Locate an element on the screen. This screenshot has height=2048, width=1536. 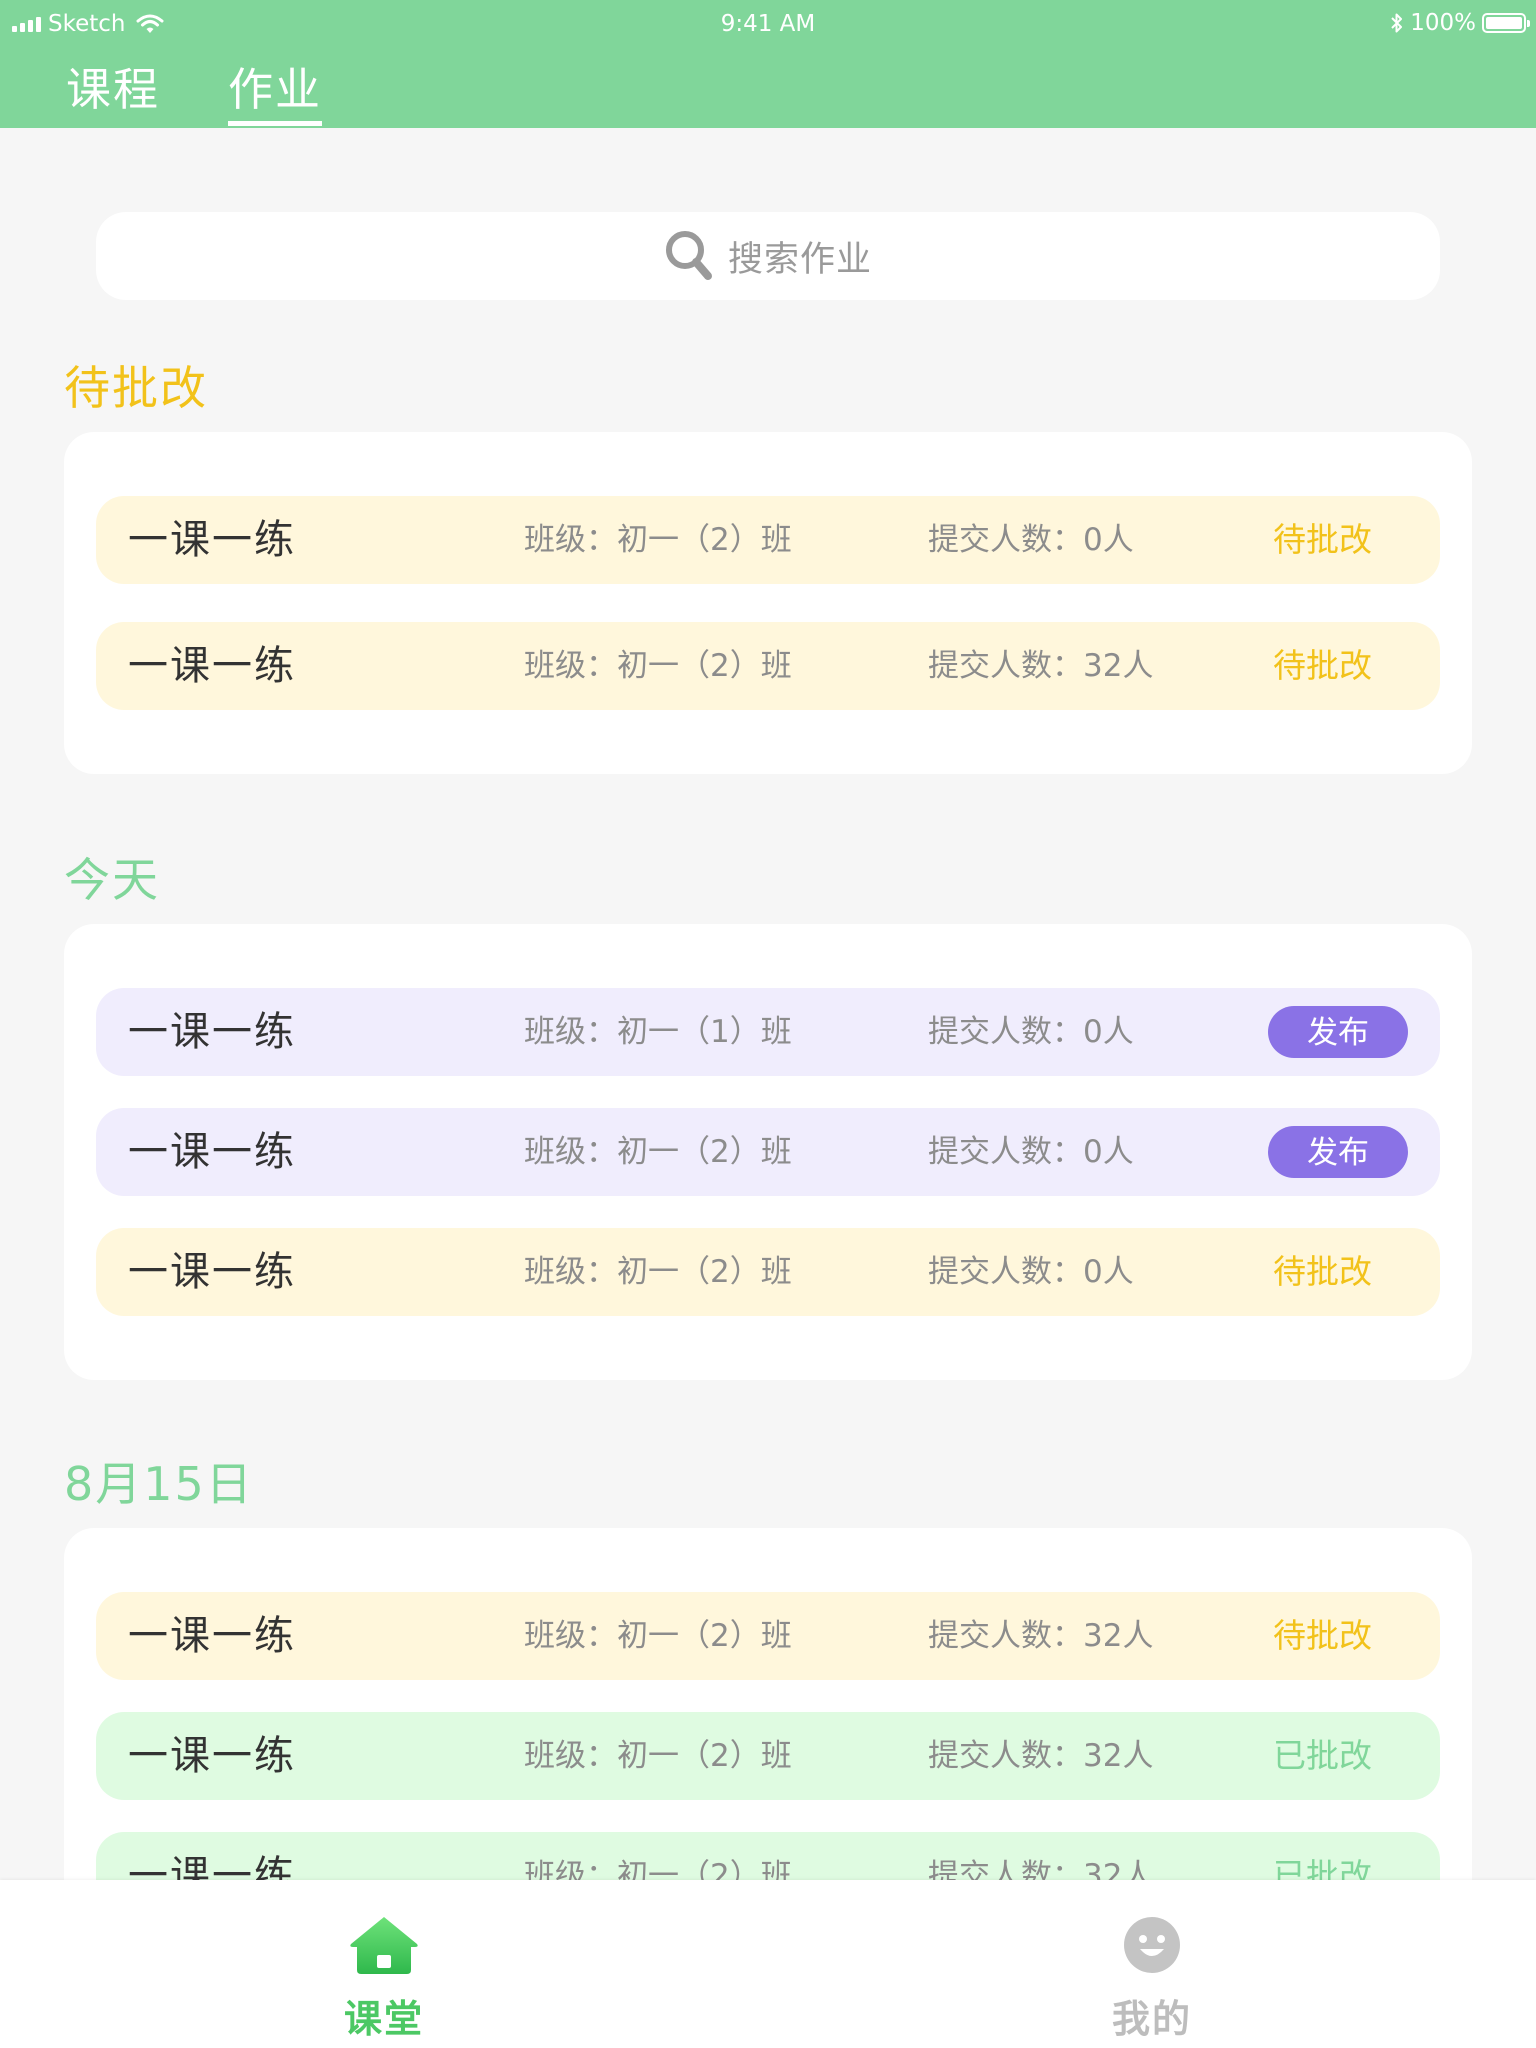
status-bar: Sketch 9:41 AM 100% is located at coordinates (768, 24).